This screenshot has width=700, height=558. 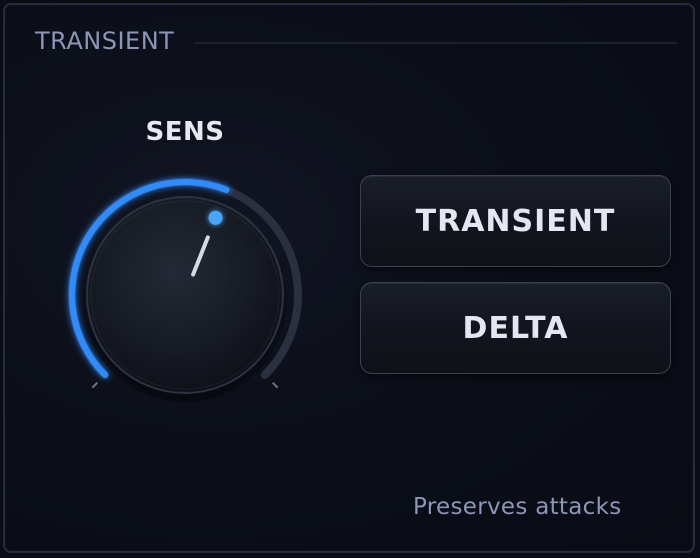 I want to click on knob-min-tick, so click(x=95, y=385).